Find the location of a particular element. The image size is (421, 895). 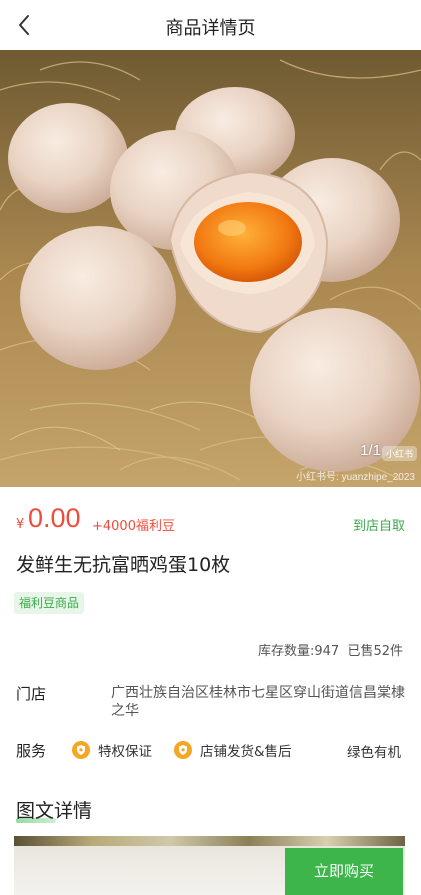

service-item-organic: 绿色有机 is located at coordinates (374, 753).